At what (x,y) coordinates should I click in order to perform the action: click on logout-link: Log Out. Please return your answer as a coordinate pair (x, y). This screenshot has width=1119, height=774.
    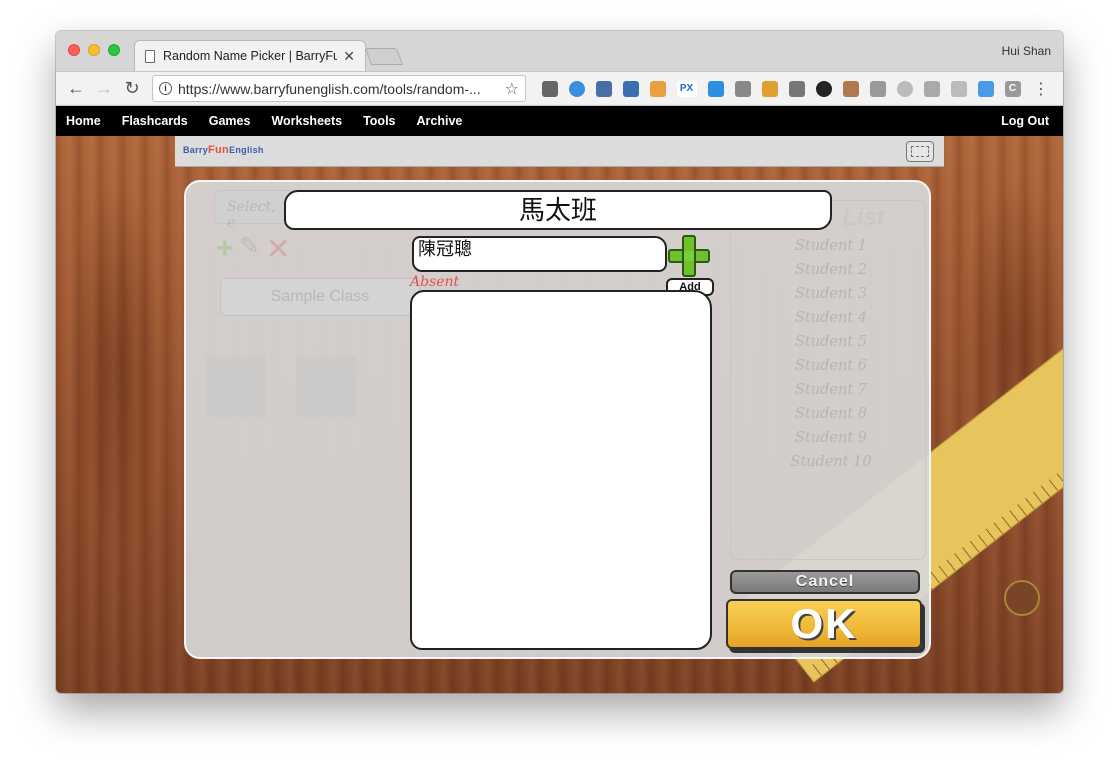
    Looking at the image, I should click on (1025, 121).